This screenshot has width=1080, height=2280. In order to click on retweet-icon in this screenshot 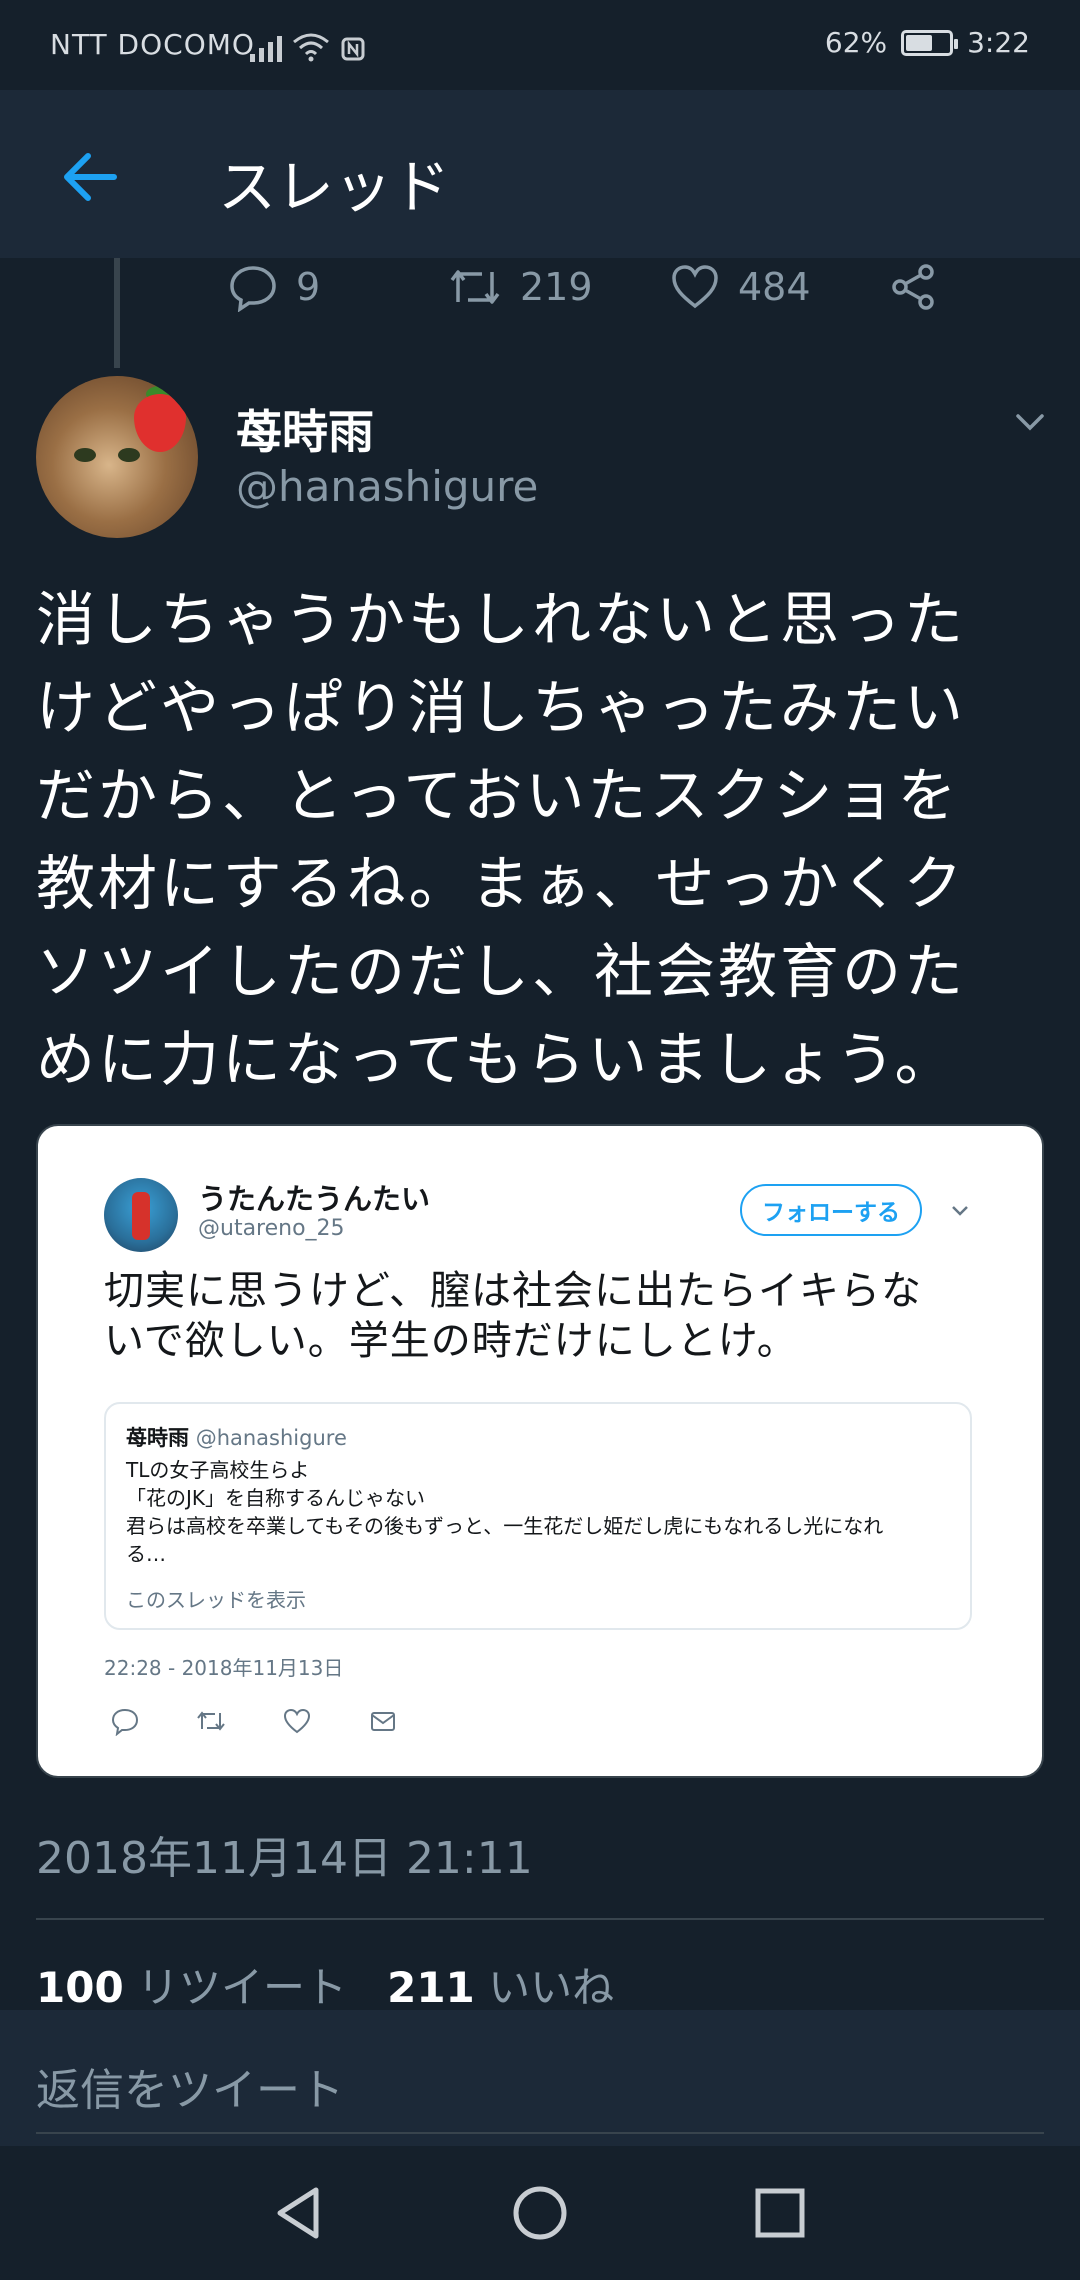, I will do `click(475, 287)`.